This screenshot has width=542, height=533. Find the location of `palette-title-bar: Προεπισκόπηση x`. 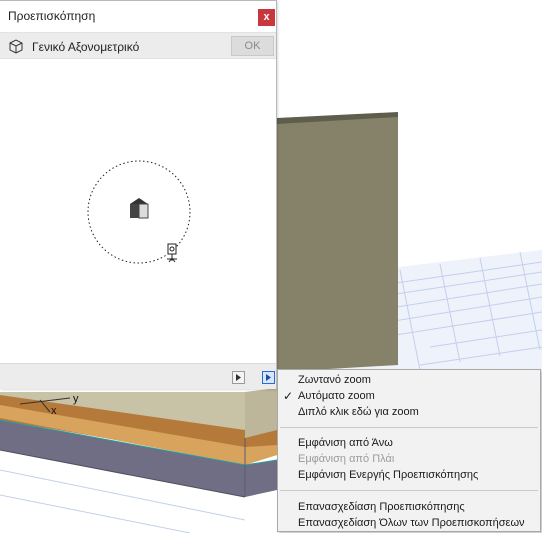

palette-title-bar: Προεπισκόπηση x is located at coordinates (138, 16).